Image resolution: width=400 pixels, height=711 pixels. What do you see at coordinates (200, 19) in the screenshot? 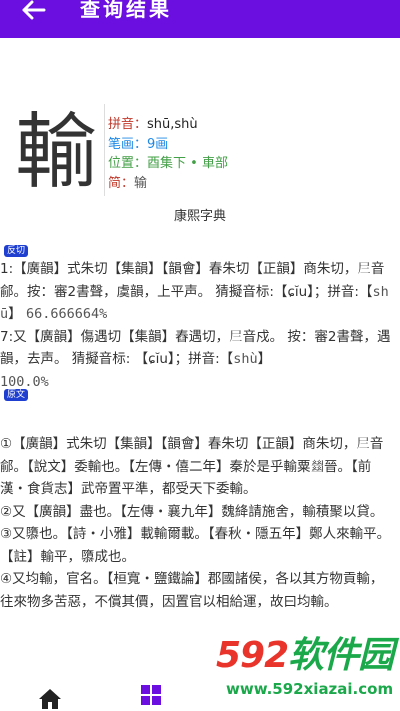
I see `app-bar: 查询结果` at bounding box center [200, 19].